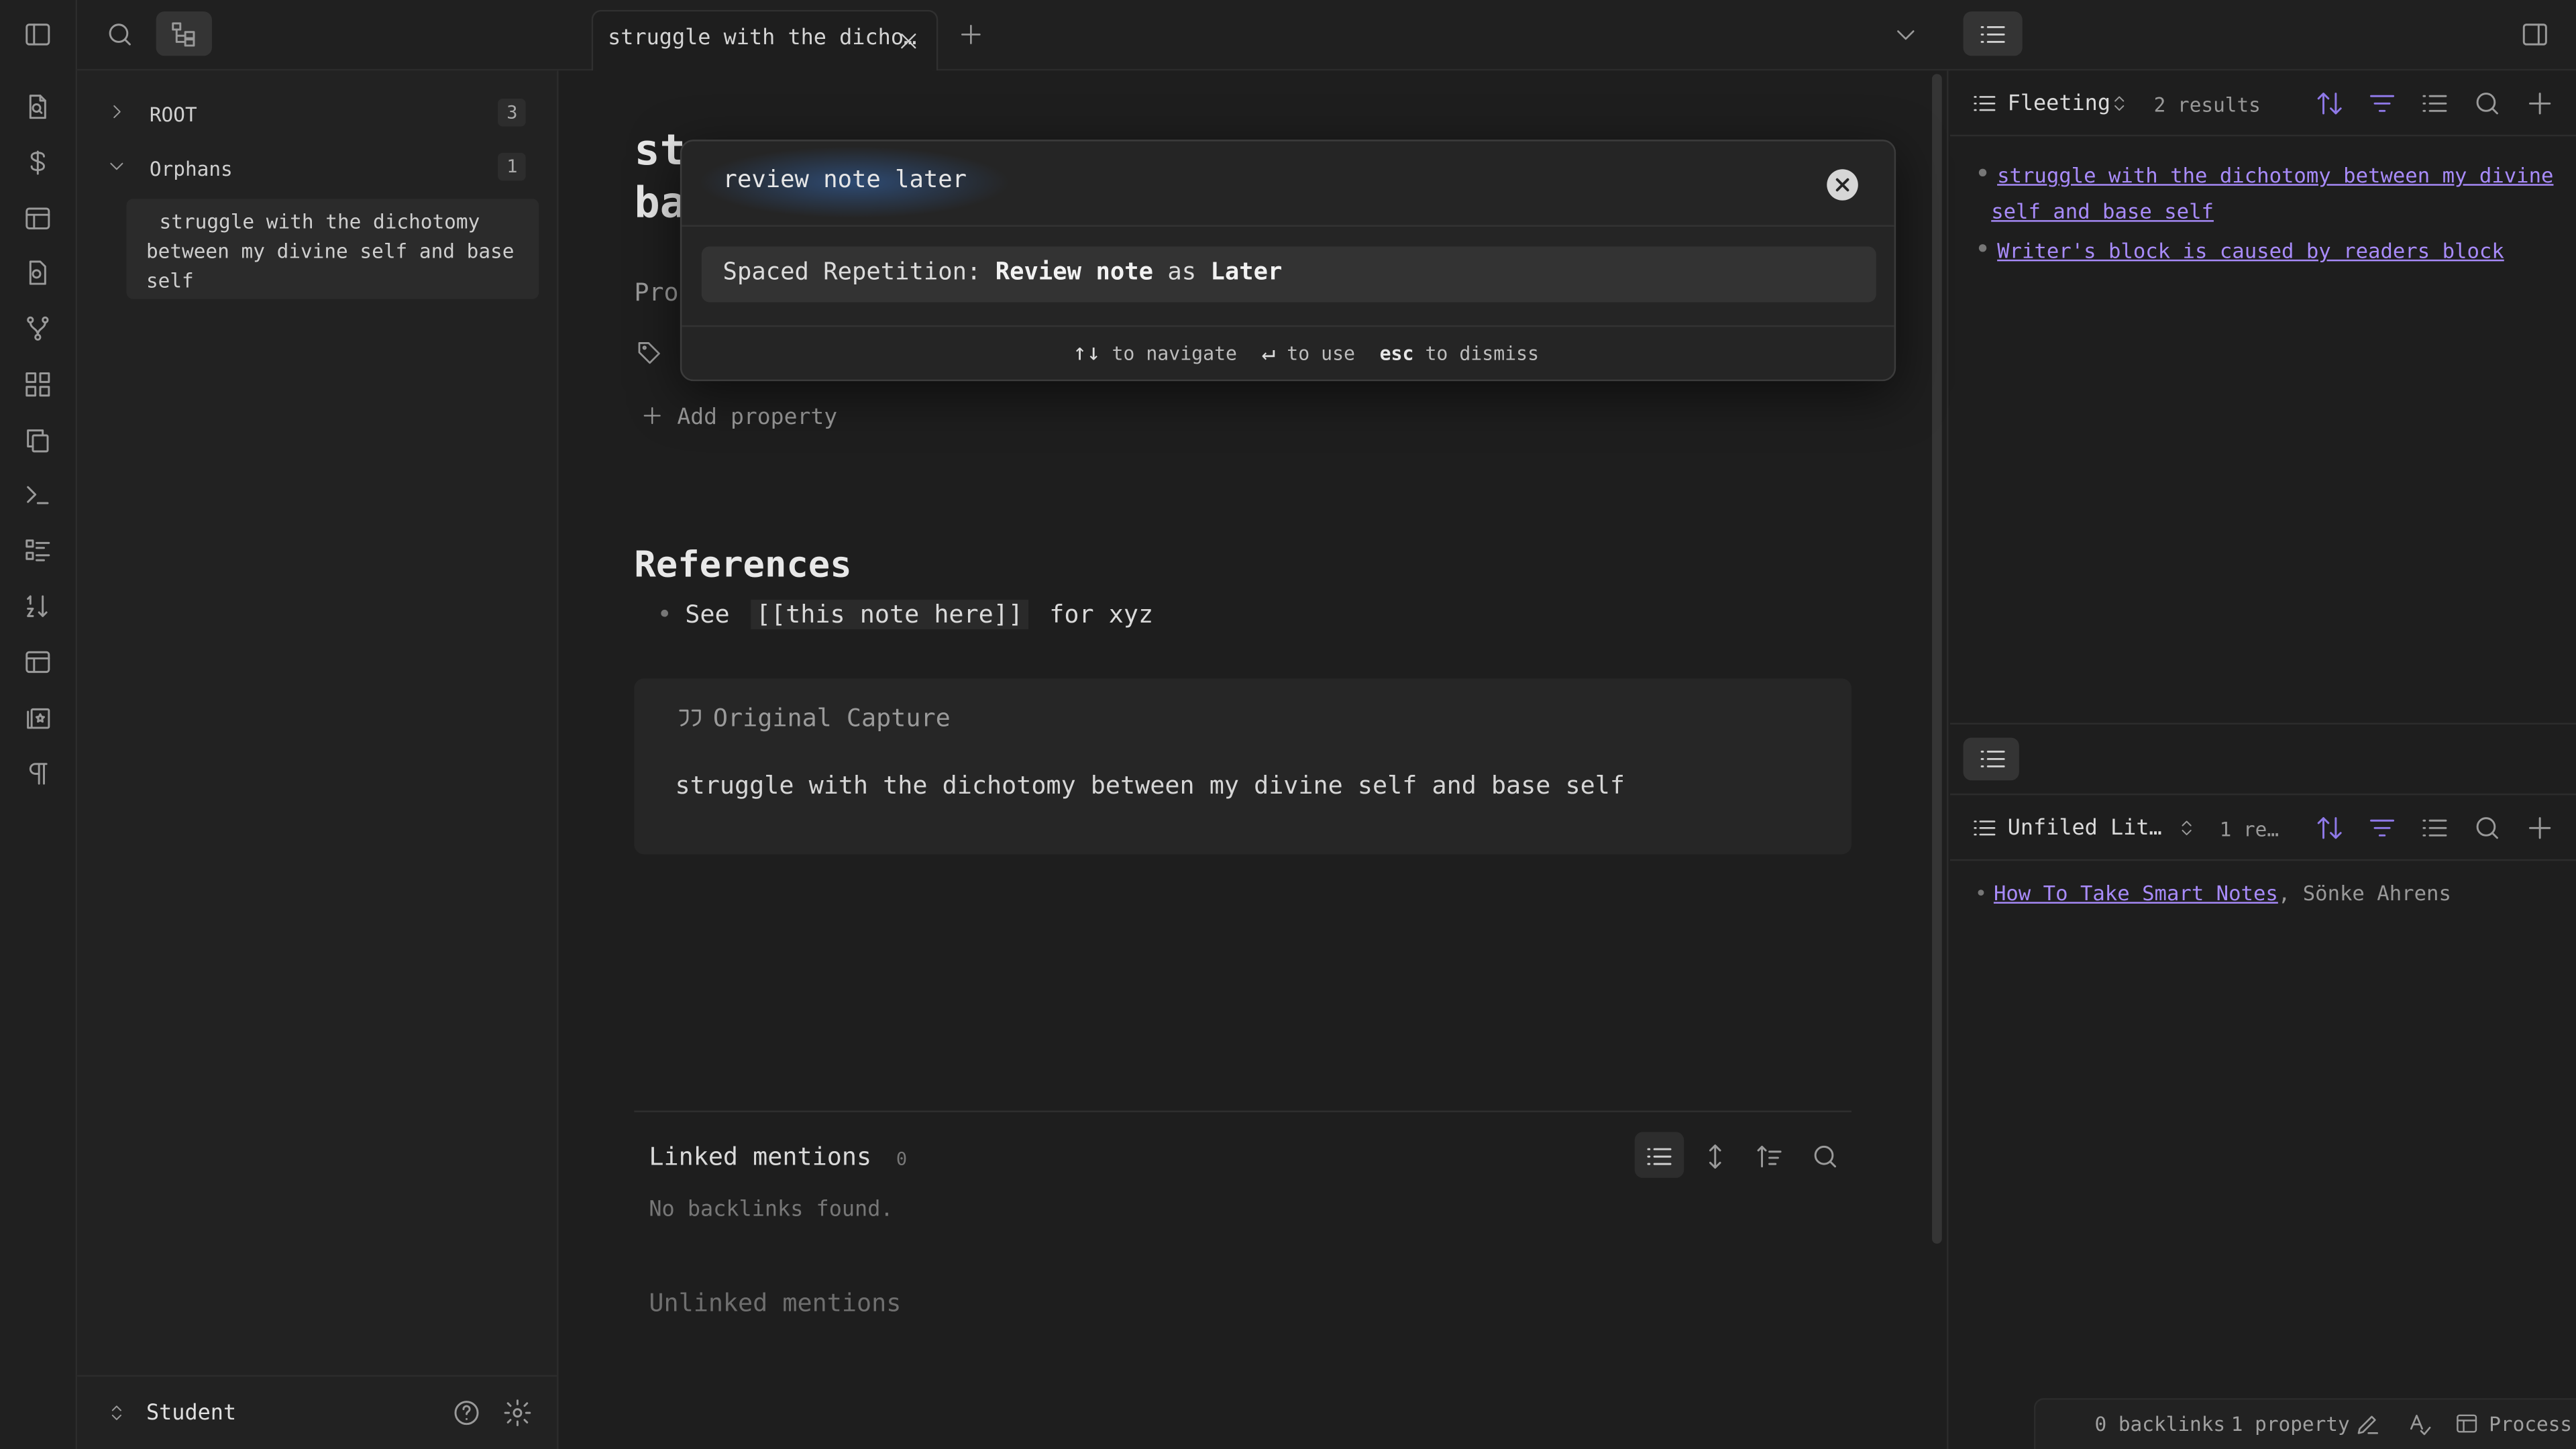 The image size is (2576, 1449). What do you see at coordinates (1769, 1156) in the screenshot?
I see `sort-icon` at bounding box center [1769, 1156].